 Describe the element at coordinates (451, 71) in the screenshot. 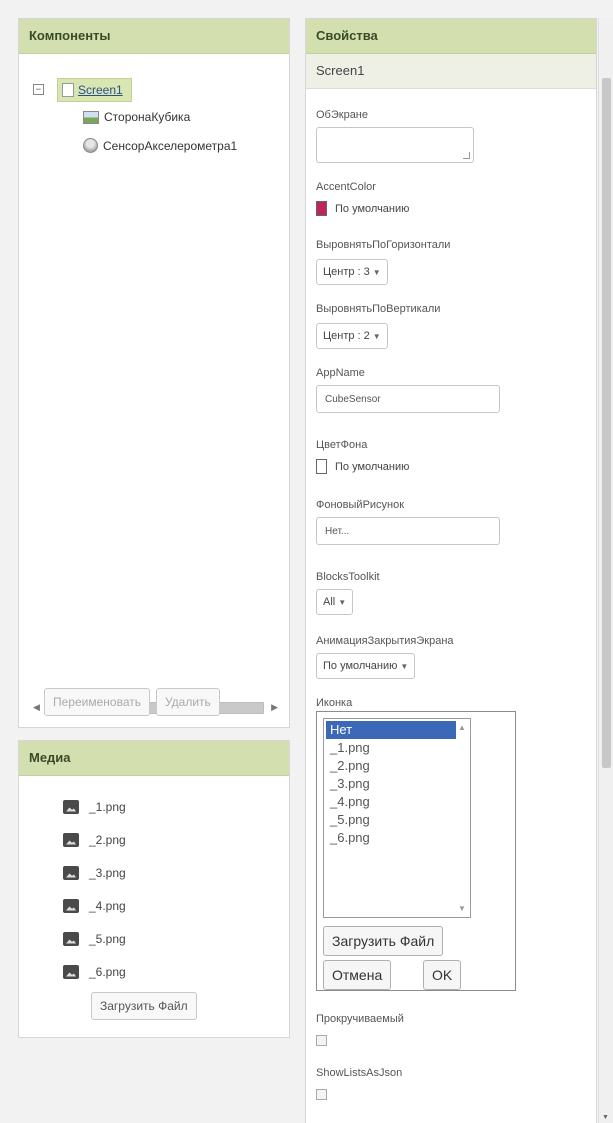

I see `selected-component-name: Screen1` at that location.